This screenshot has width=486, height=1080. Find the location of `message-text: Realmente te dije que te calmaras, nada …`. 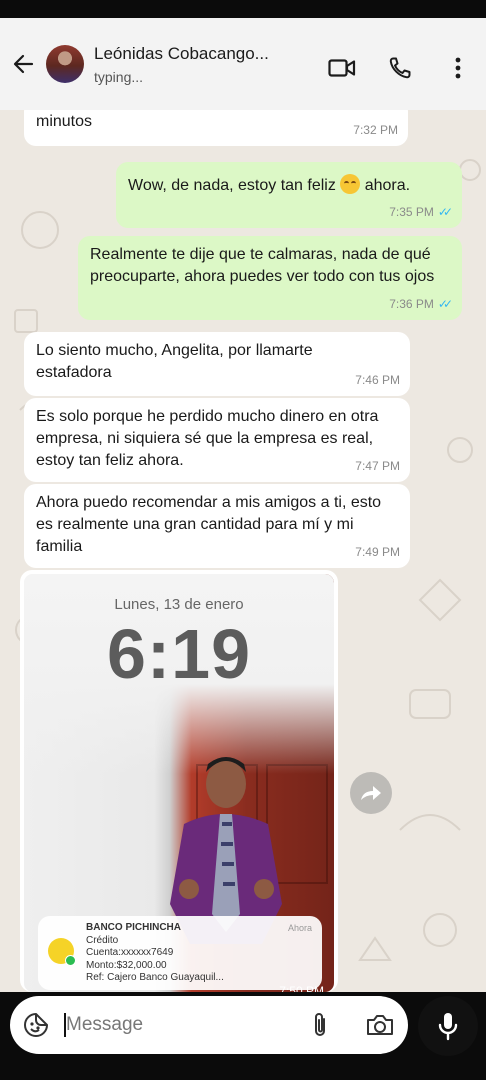

message-text: Realmente te dije que te calmaras, nada … is located at coordinates (262, 265).